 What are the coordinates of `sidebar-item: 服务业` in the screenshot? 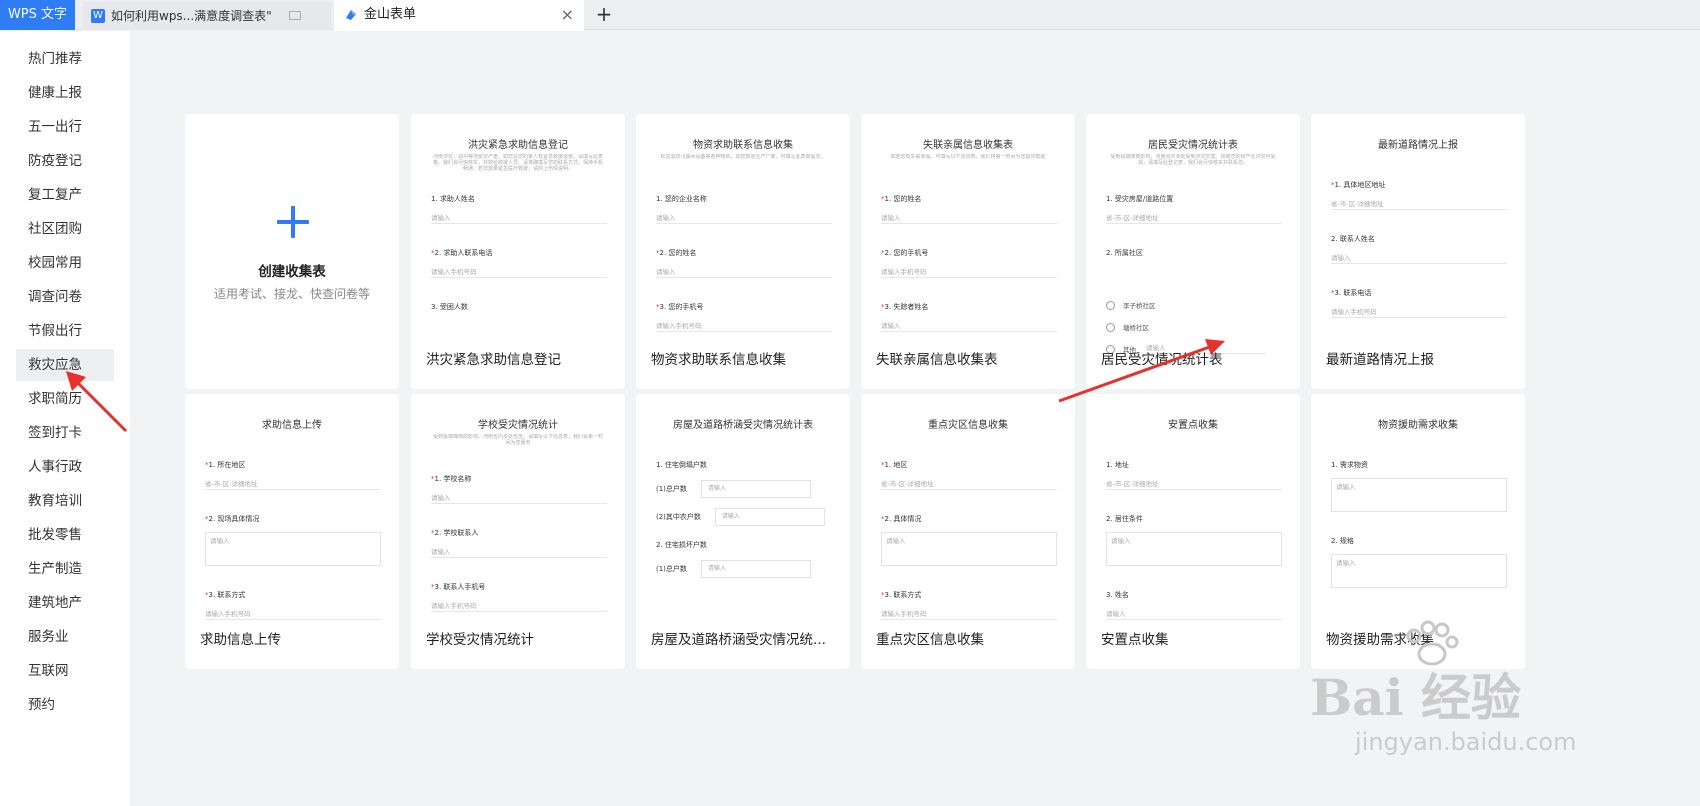 It's located at (65, 637).